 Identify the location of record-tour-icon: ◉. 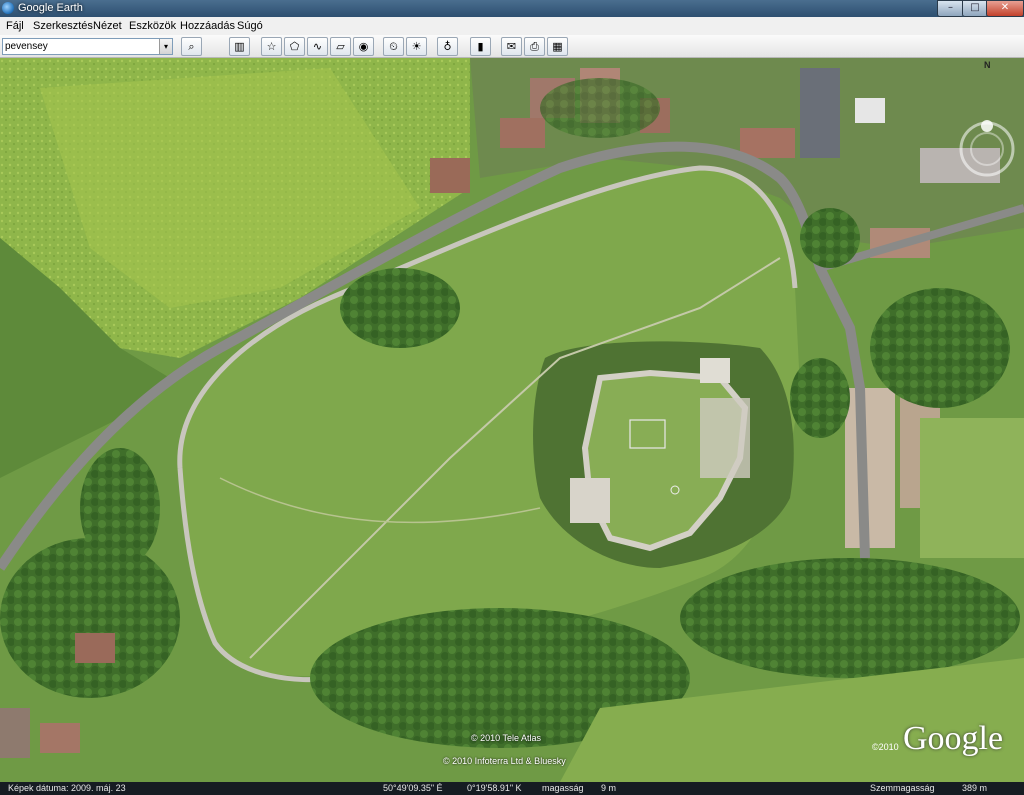
(363, 46).